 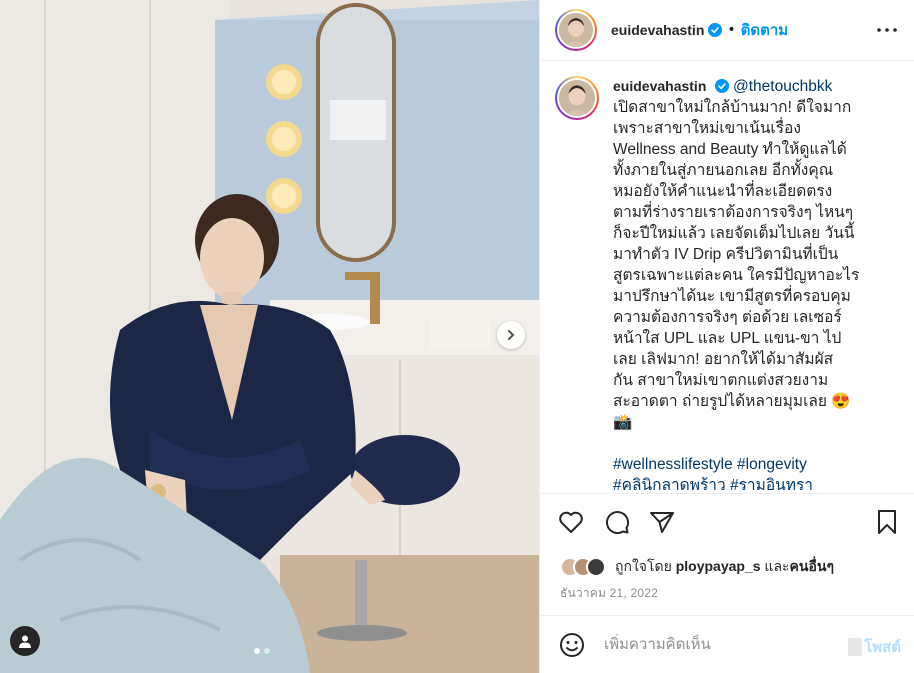 I want to click on caption-line: 📸, so click(x=623, y=422).